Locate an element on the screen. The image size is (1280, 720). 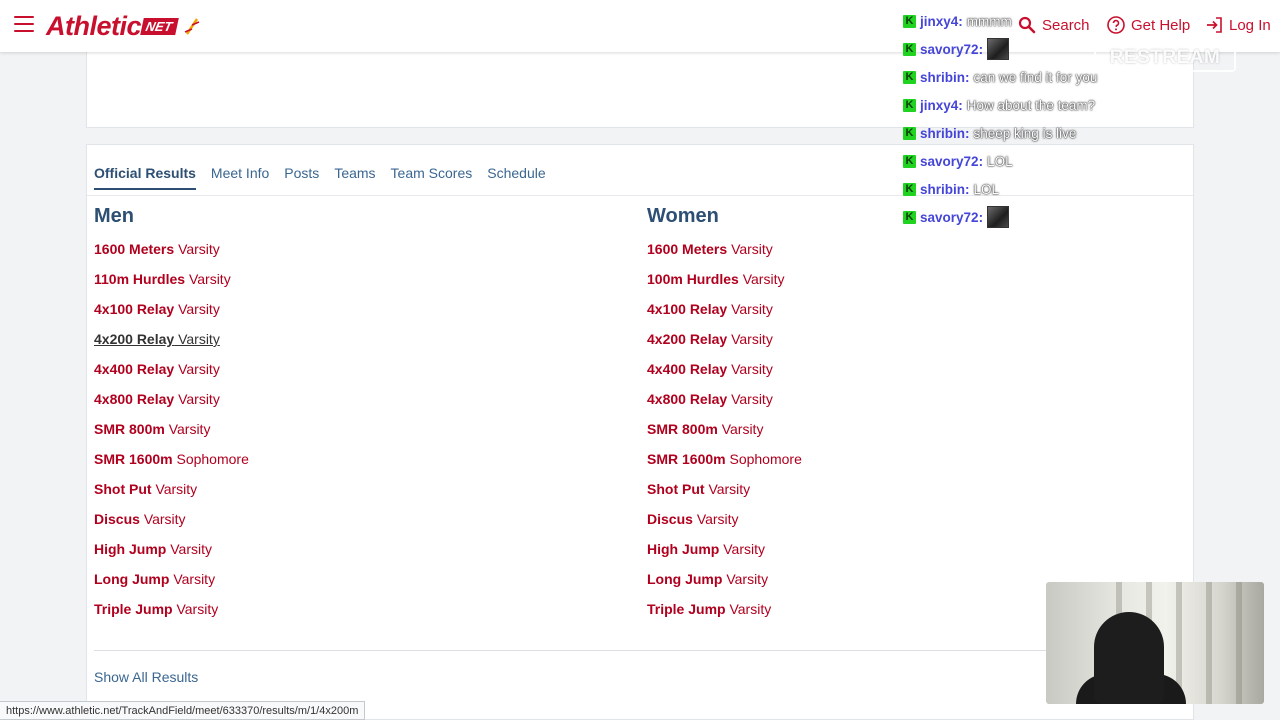
event-name: High Jump is located at coordinates (683, 549).